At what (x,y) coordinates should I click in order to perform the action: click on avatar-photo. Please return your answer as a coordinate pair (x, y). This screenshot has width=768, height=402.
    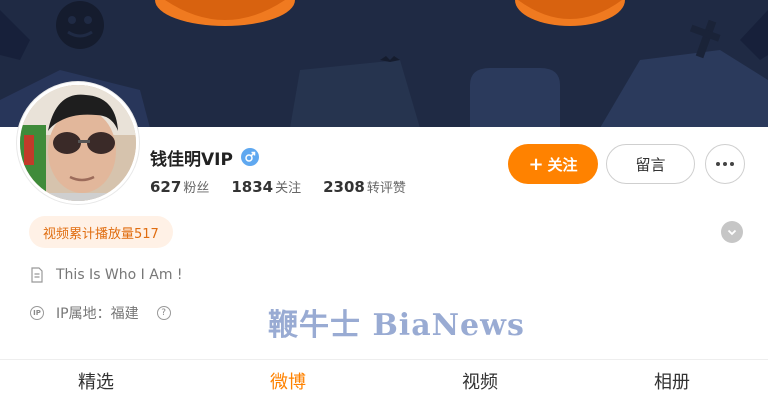
    Looking at the image, I should click on (78, 143).